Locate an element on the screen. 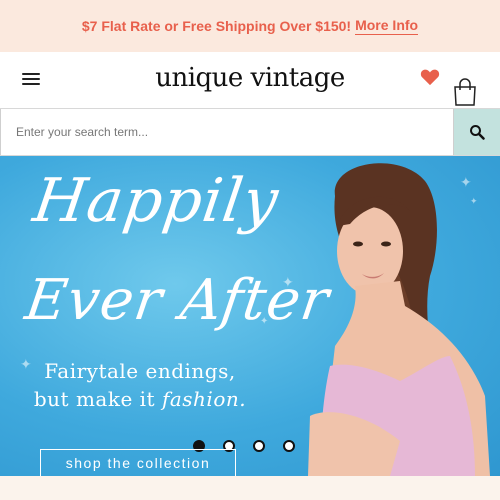  hero-tagline-emphasis: fashion. is located at coordinates (204, 399).